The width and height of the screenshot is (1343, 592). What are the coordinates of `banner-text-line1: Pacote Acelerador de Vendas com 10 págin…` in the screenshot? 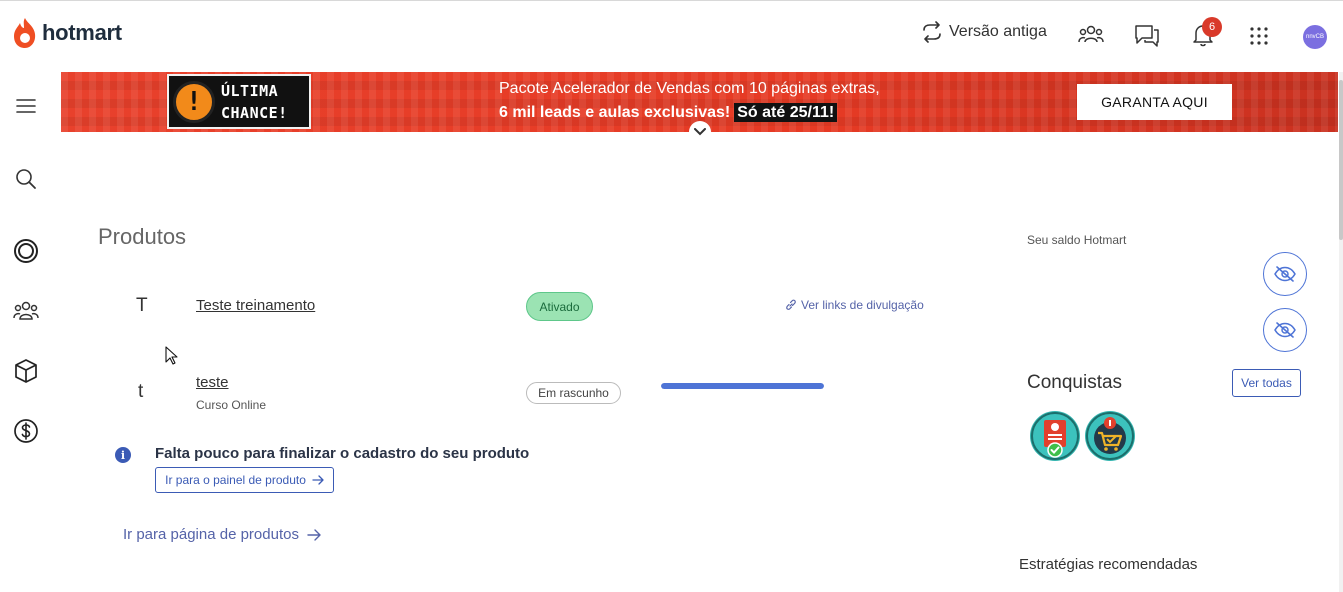 It's located at (689, 88).